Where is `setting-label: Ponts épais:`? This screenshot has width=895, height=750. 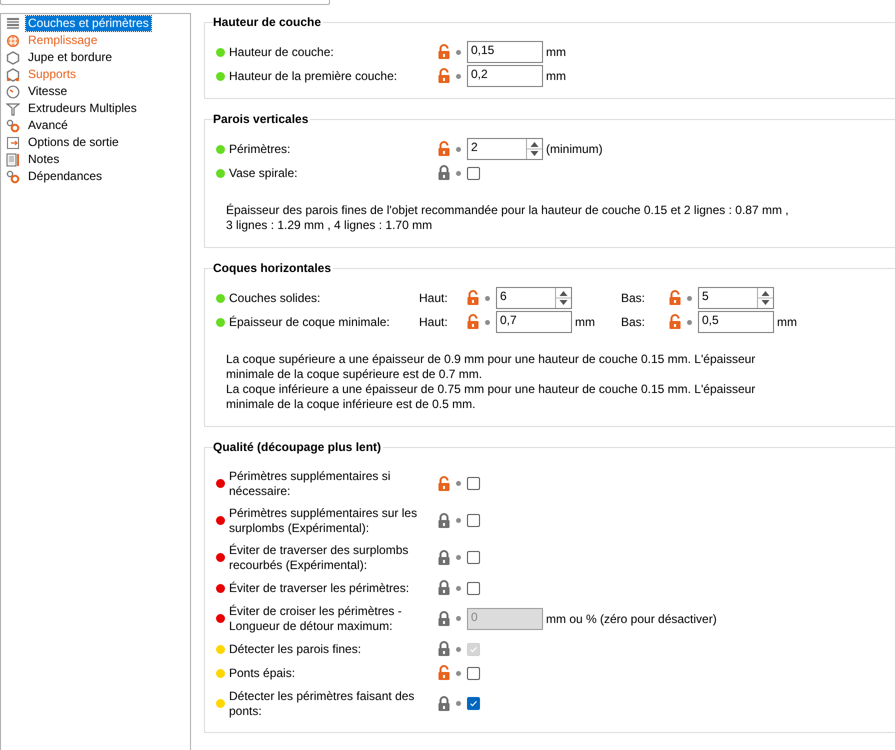
setting-label: Ponts épais: is located at coordinates (262, 673).